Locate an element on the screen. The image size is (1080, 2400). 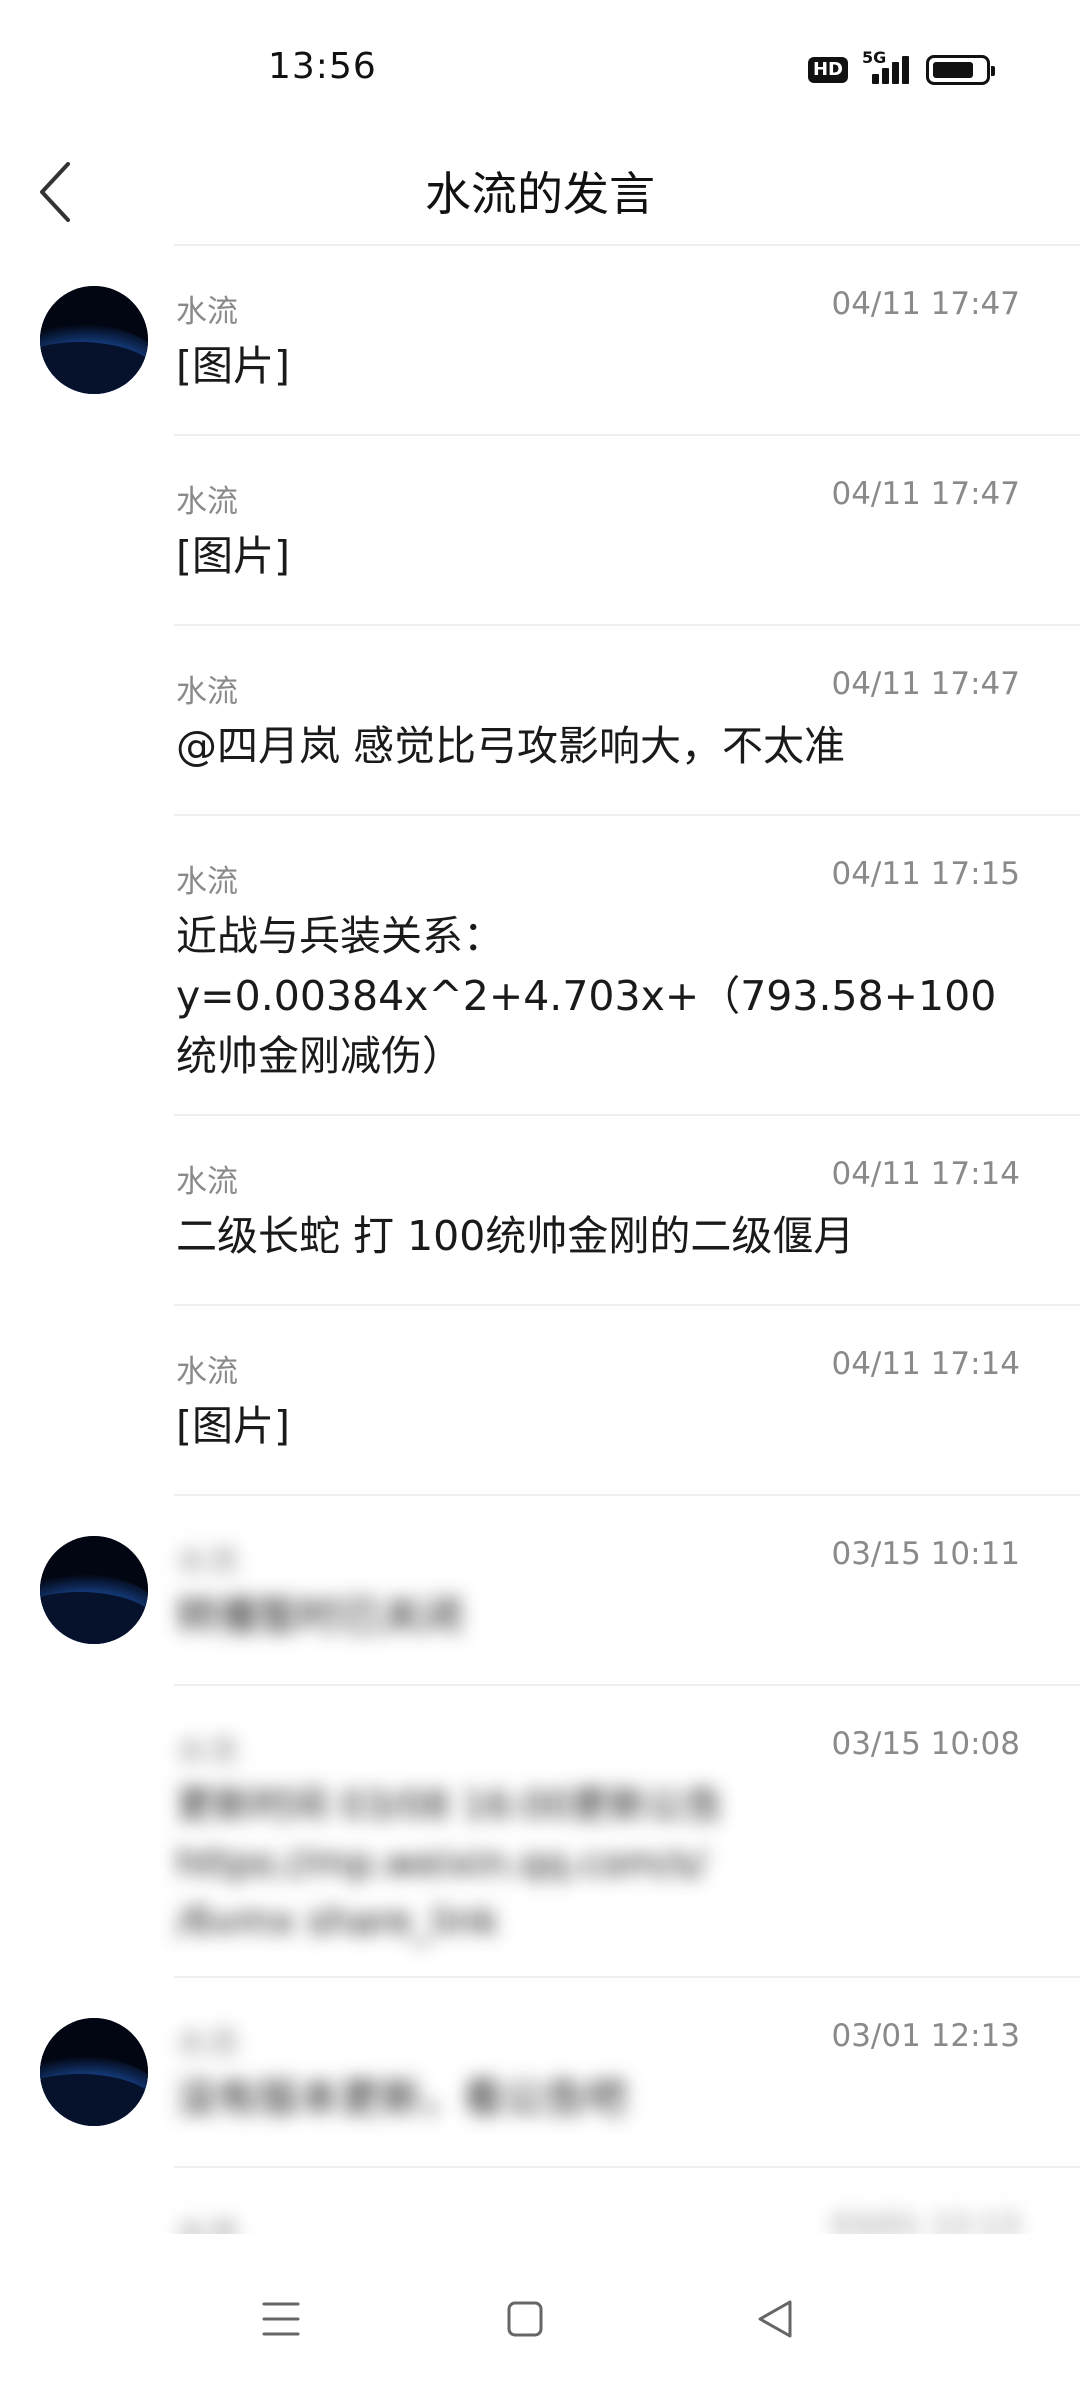
post-item: 水流 03/01 12:13 没有版本更新，看公告吧 is located at coordinates (540, 2073).